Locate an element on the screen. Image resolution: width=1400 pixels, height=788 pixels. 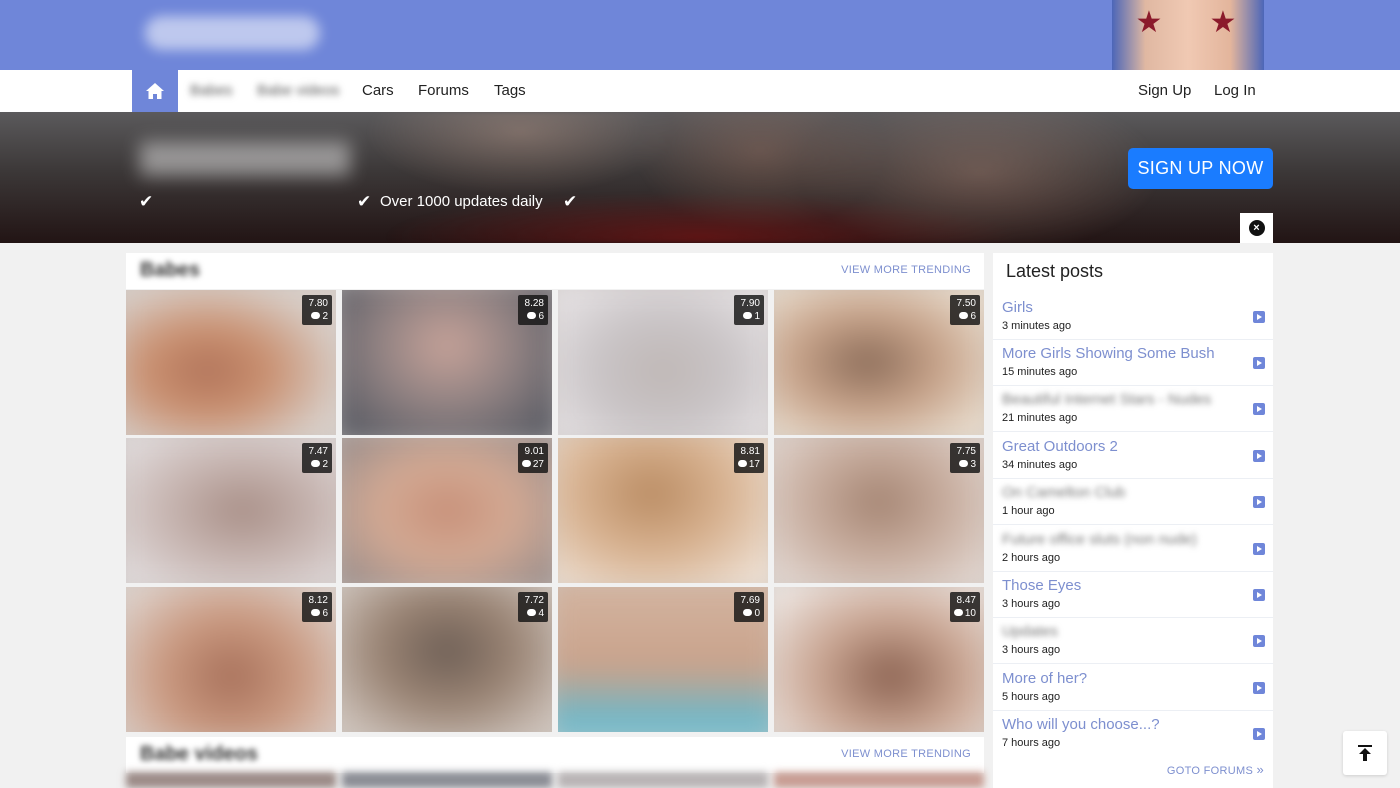
sign-up-link: Sign Up is located at coordinates (1164, 91).